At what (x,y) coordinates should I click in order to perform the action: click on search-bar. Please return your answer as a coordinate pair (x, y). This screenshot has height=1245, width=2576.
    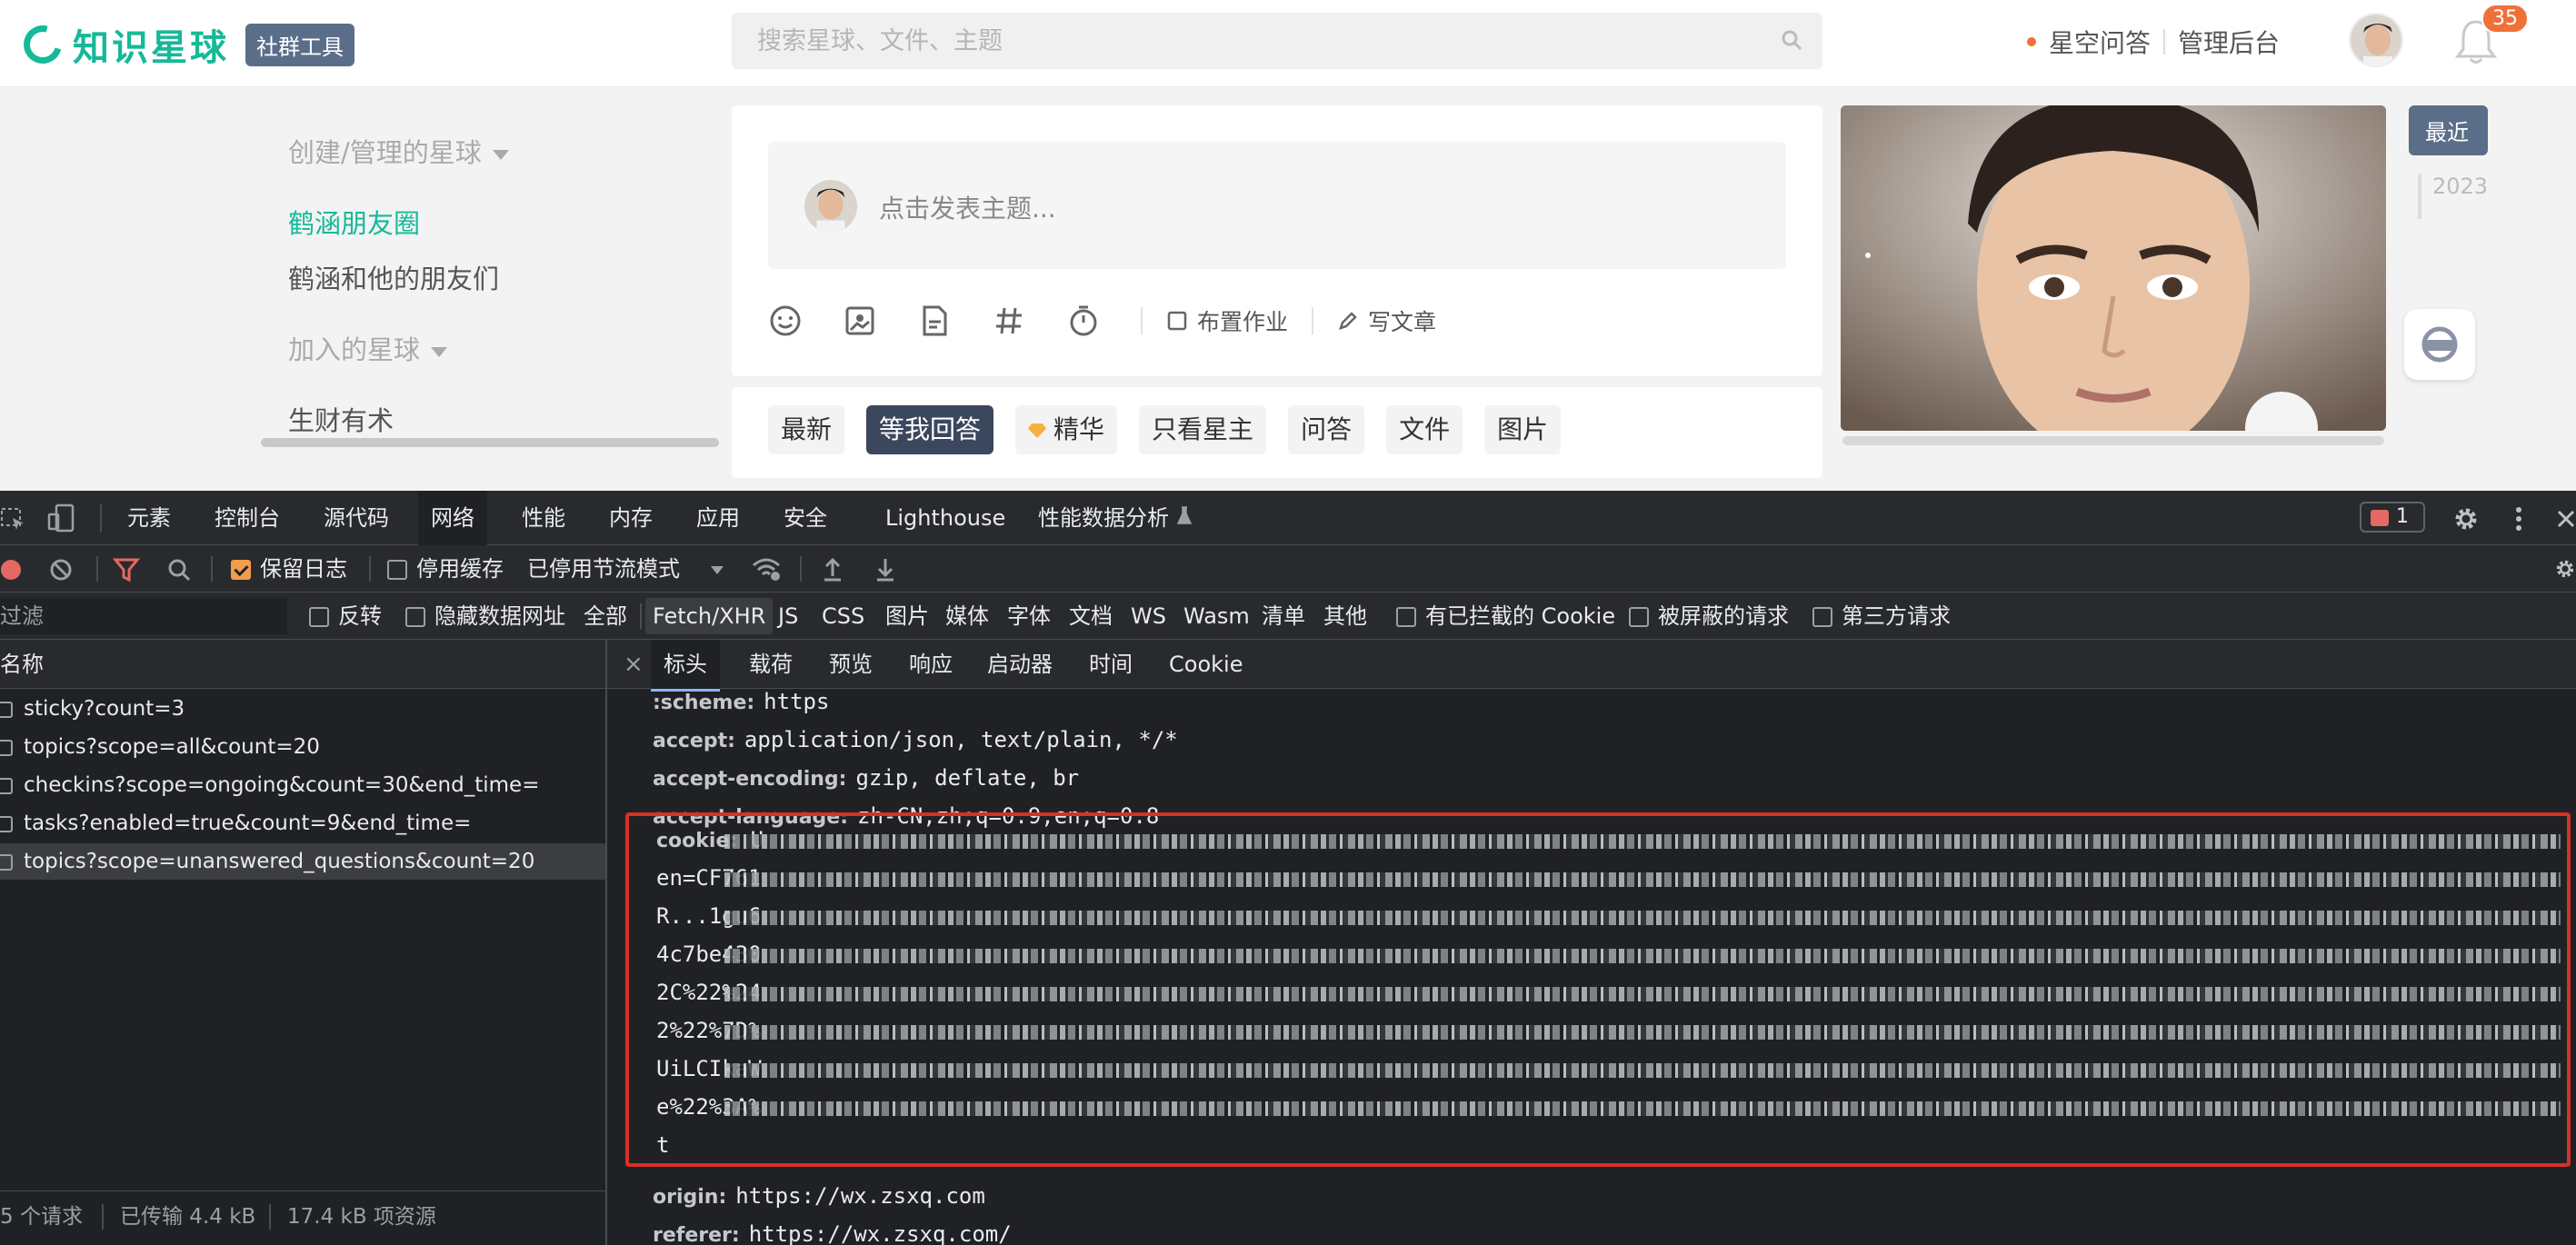
    Looking at the image, I should click on (1277, 41).